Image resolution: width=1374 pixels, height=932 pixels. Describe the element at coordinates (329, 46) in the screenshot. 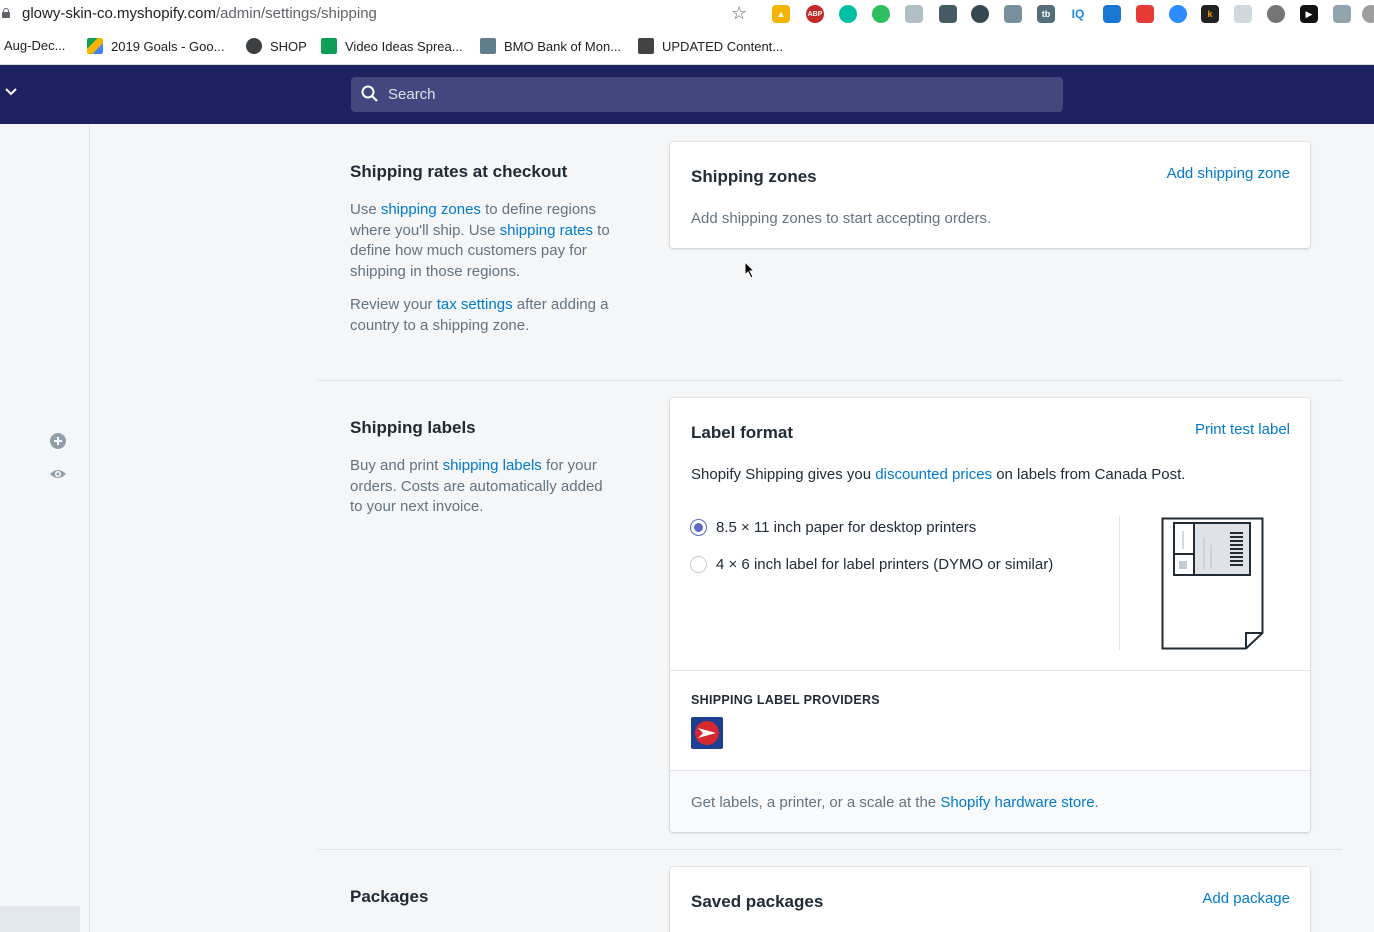

I see `google-sheets-icon` at that location.